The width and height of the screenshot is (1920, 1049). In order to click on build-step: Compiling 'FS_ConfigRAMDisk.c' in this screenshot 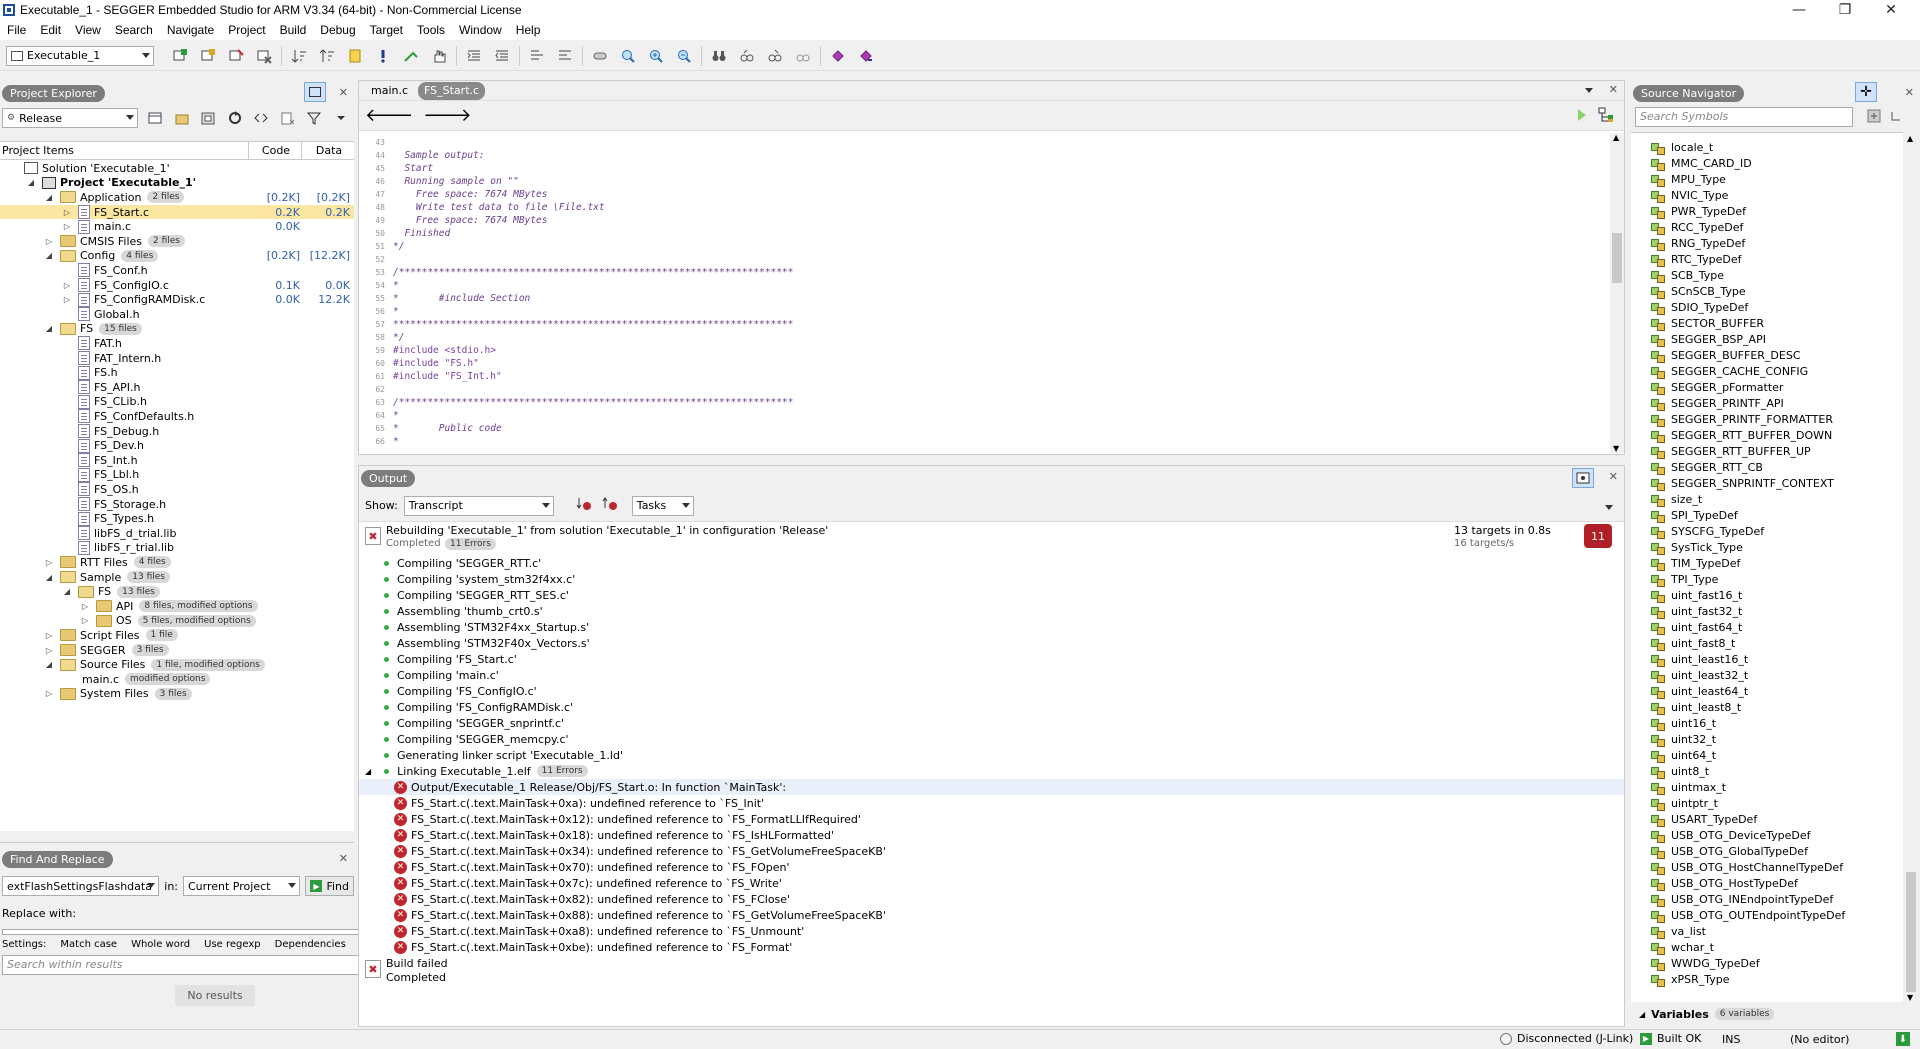, I will do `click(991, 707)`.